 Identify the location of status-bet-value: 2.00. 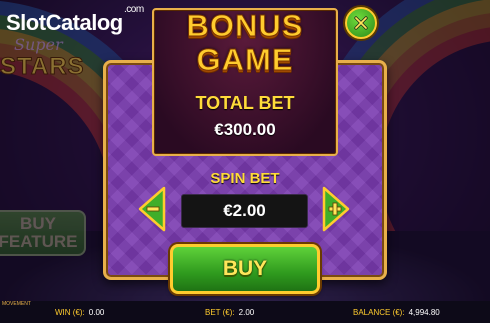
(246, 312).